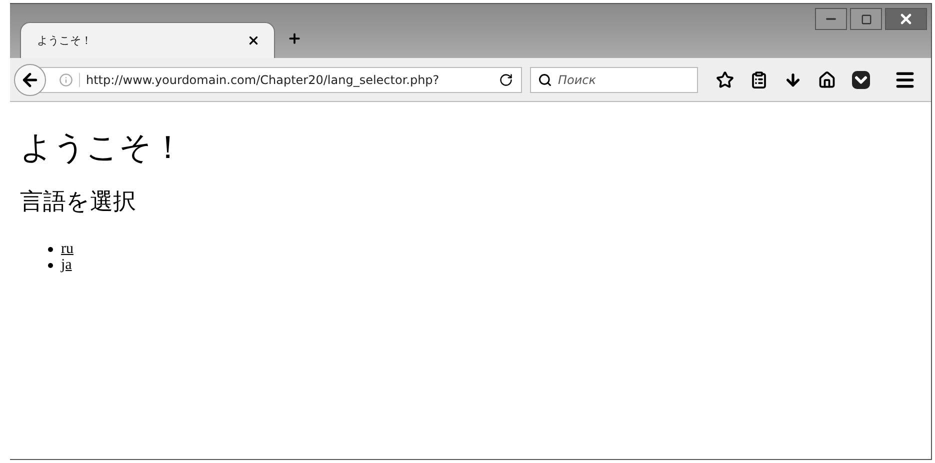  I want to click on maximize-icon, so click(866, 19).